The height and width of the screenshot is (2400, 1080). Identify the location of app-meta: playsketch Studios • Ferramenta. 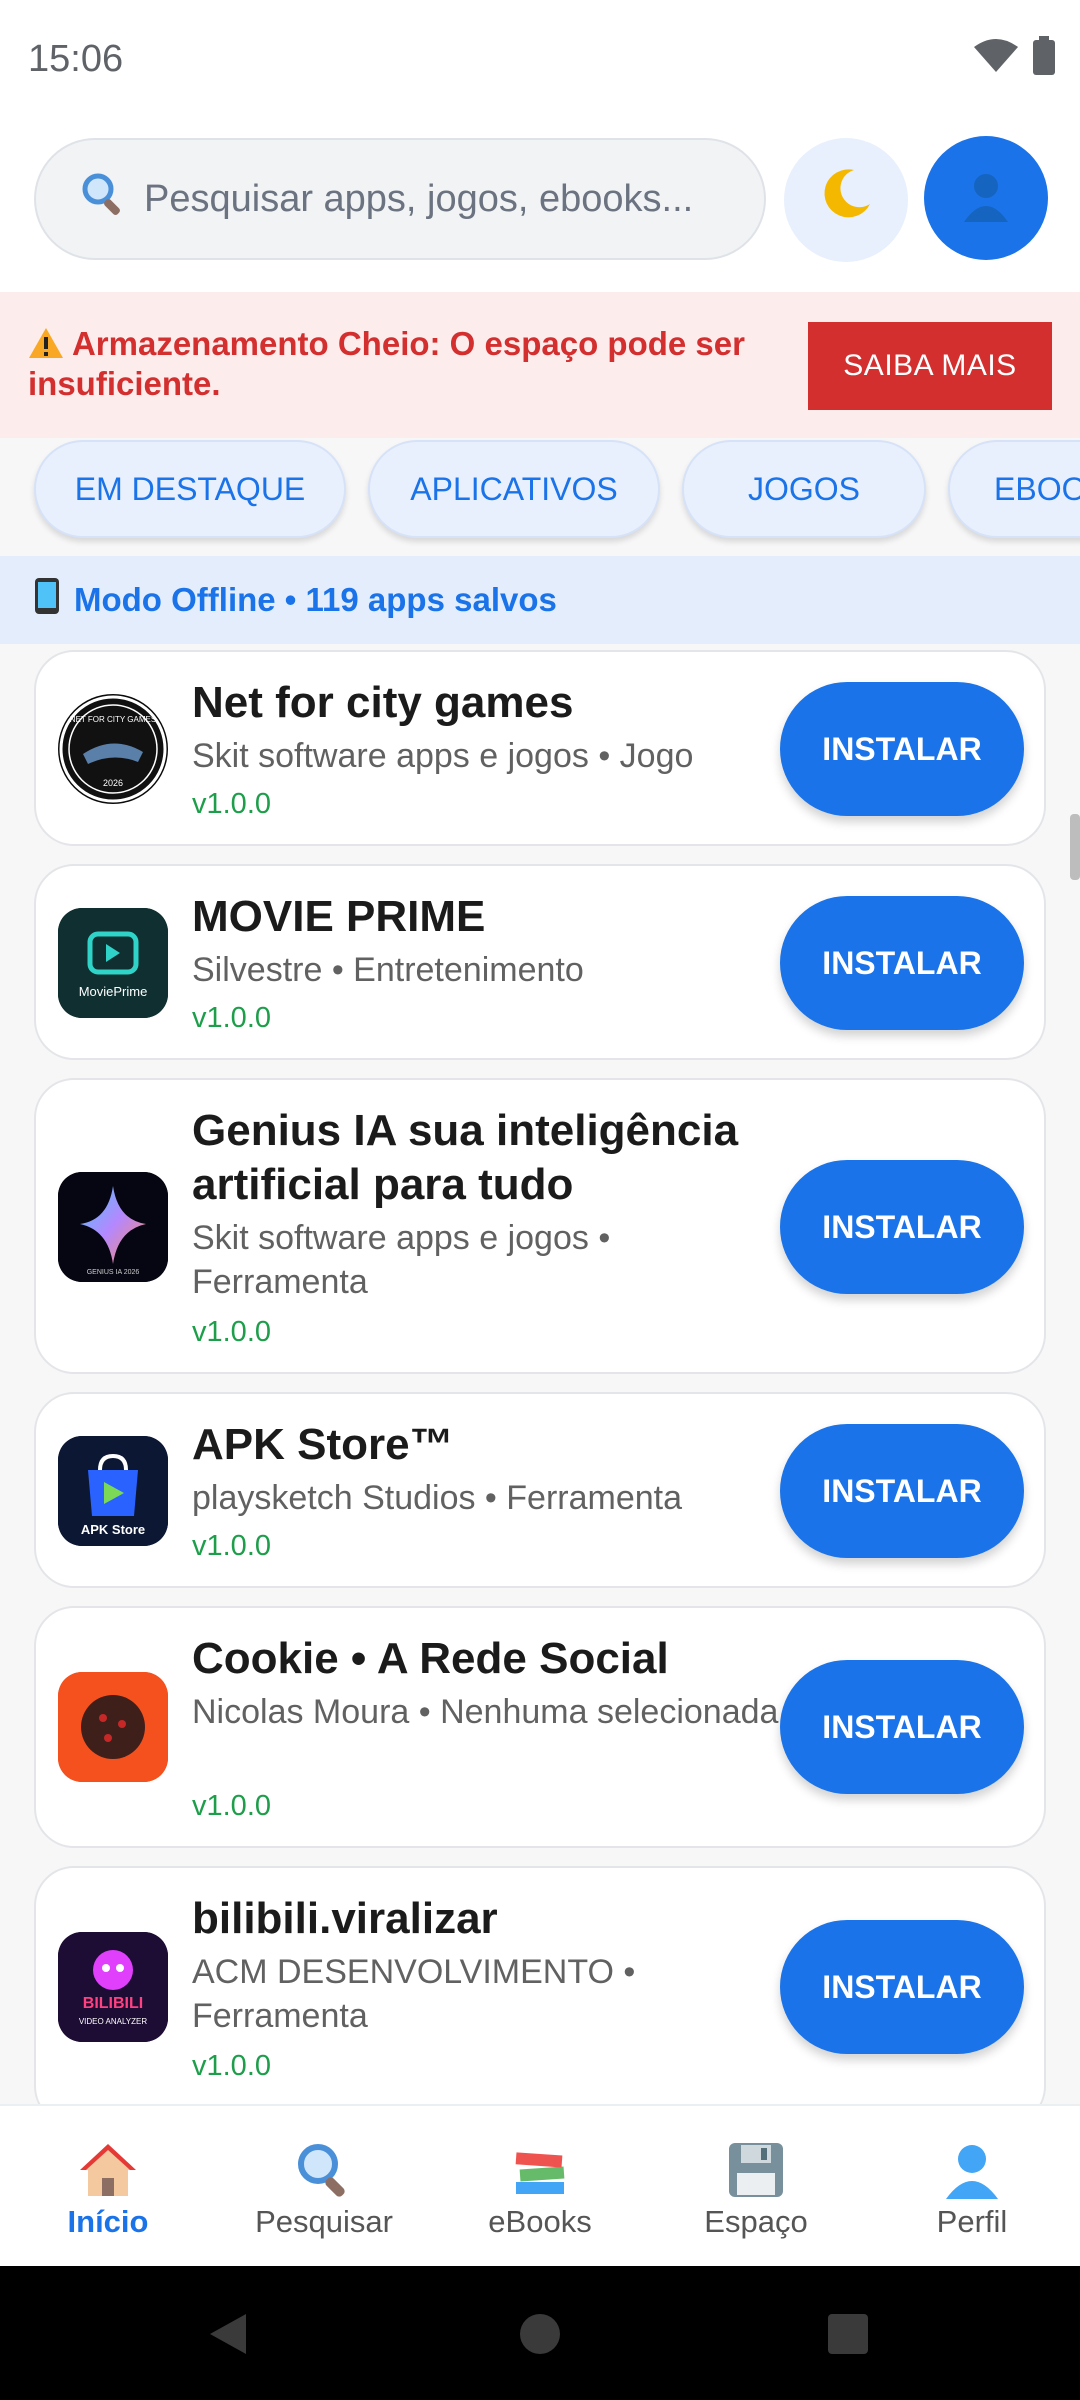
(437, 1498).